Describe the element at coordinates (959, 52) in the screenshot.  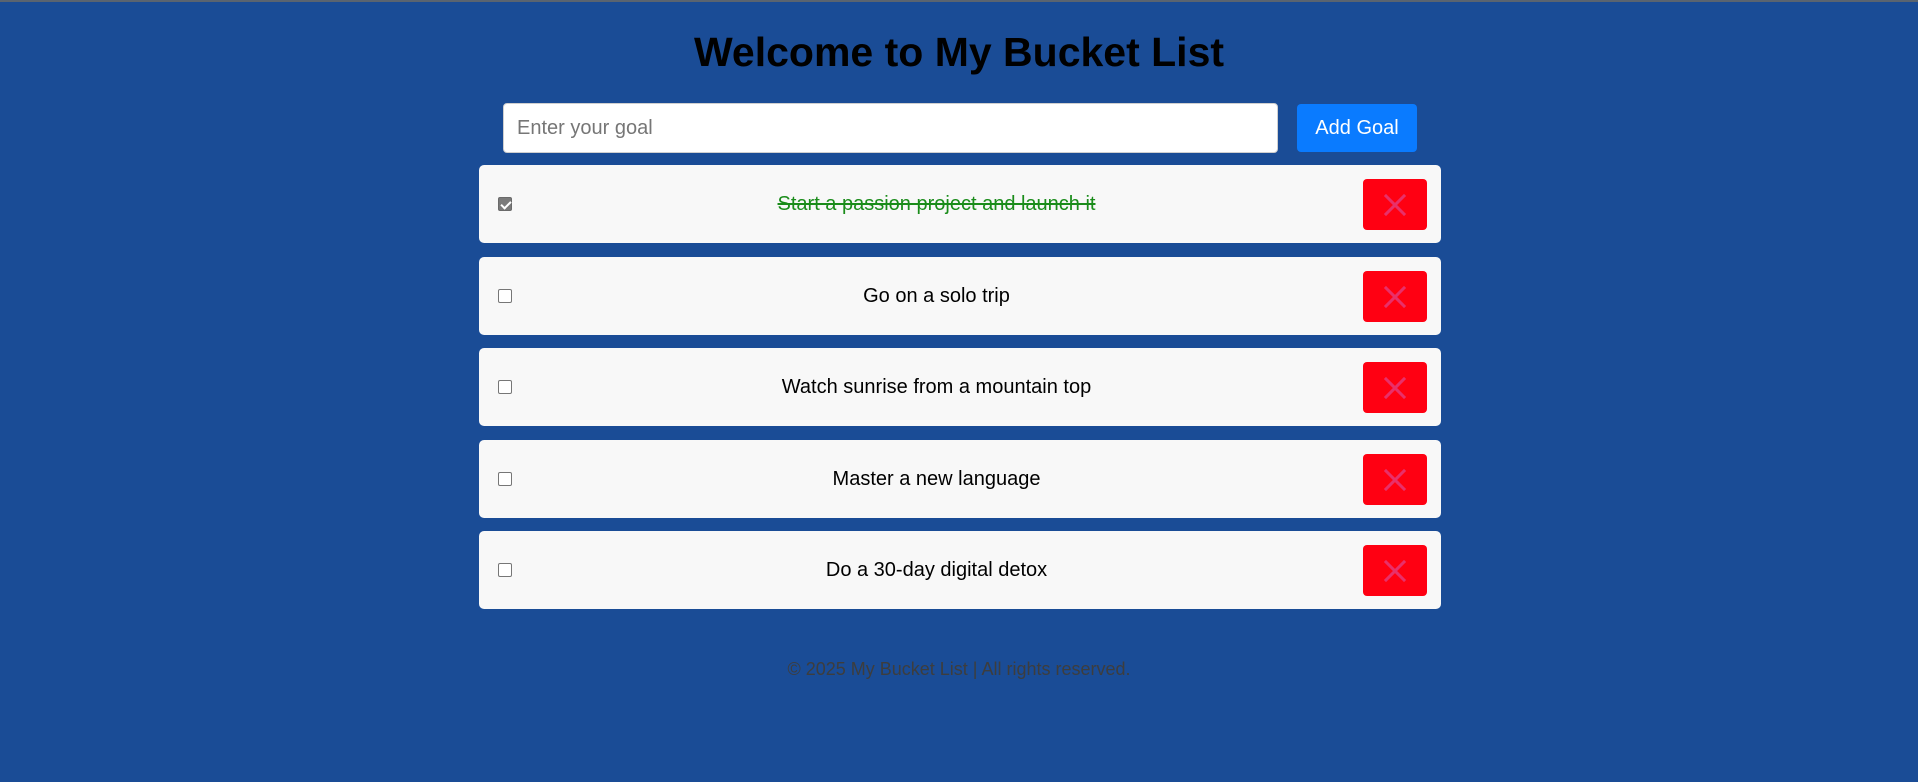
I see `page-title: Welcome to My Bucket List` at that location.